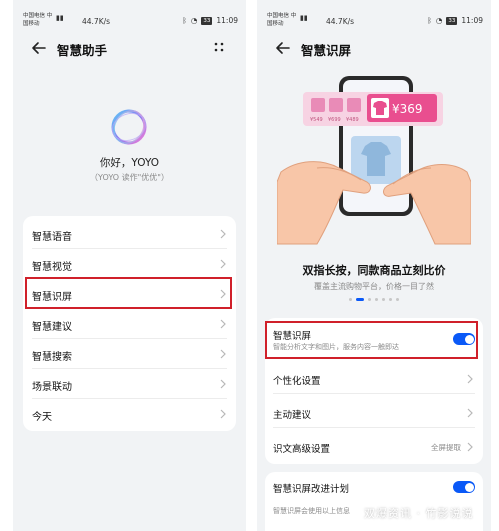 The image size is (499, 531). I want to click on page-title: 智慧识屏, so click(326, 50).